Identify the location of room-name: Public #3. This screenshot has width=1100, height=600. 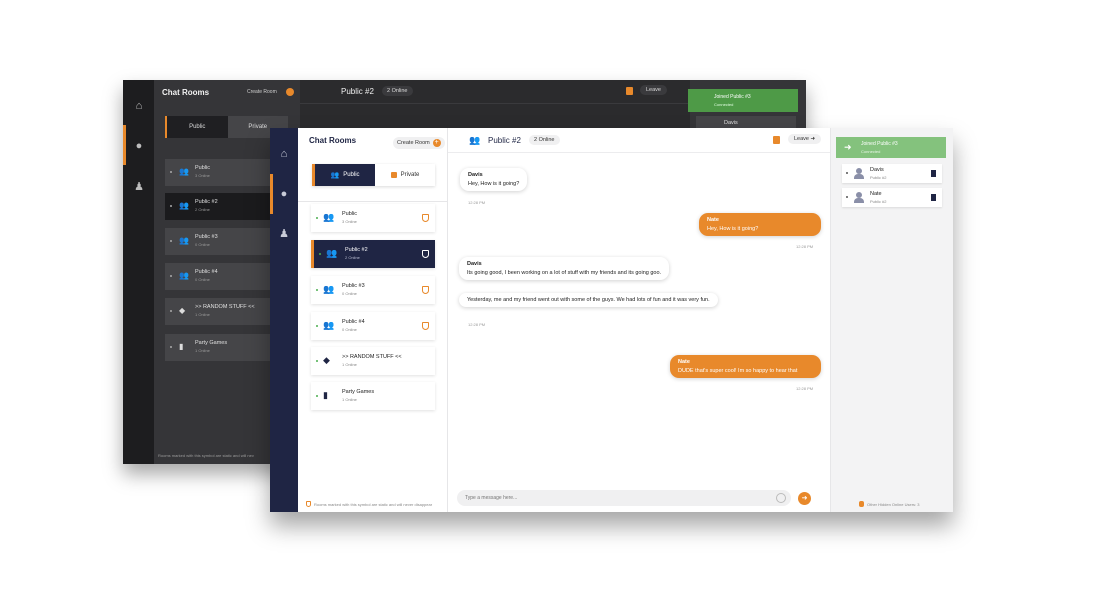
(353, 286).